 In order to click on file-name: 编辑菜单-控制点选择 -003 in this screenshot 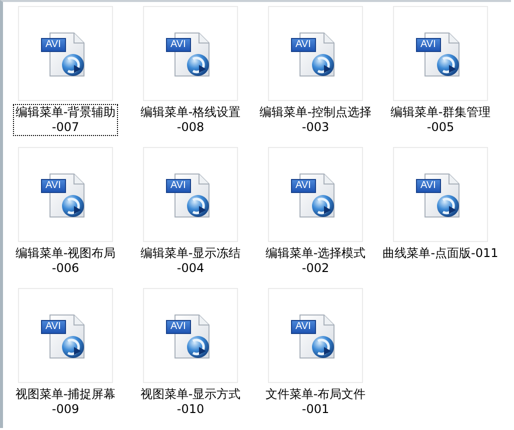, I will do `click(315, 120)`.